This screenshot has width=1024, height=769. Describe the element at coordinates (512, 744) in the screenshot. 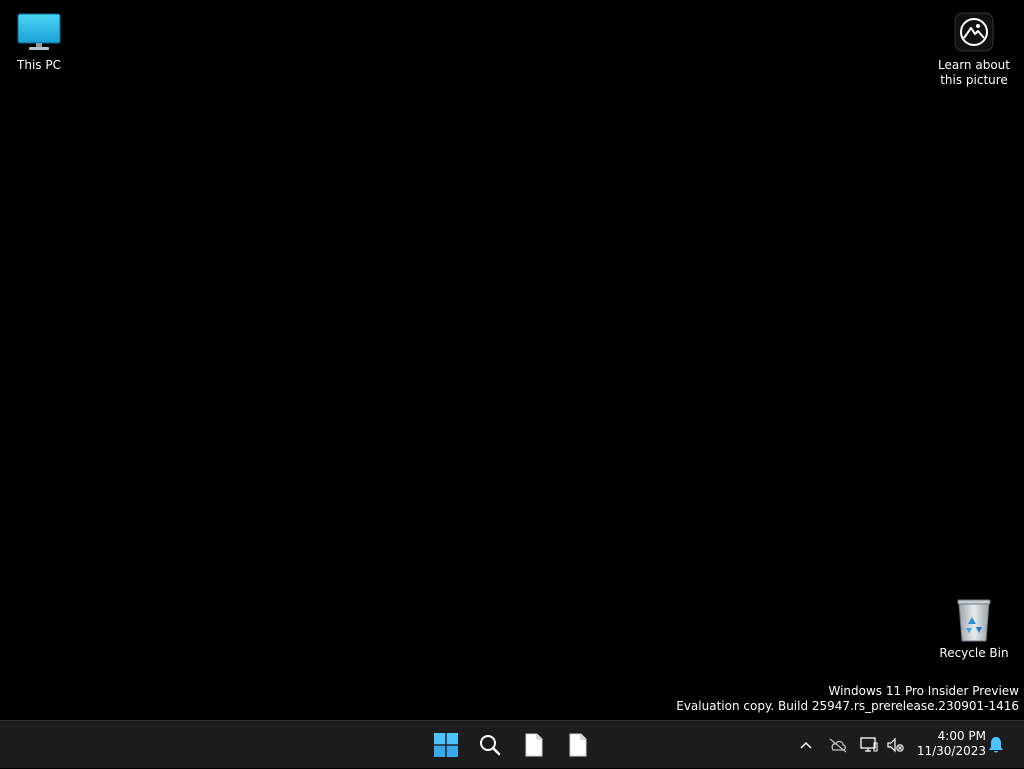

I see `taskbar: 4:00 PM 11/30/2023` at that location.